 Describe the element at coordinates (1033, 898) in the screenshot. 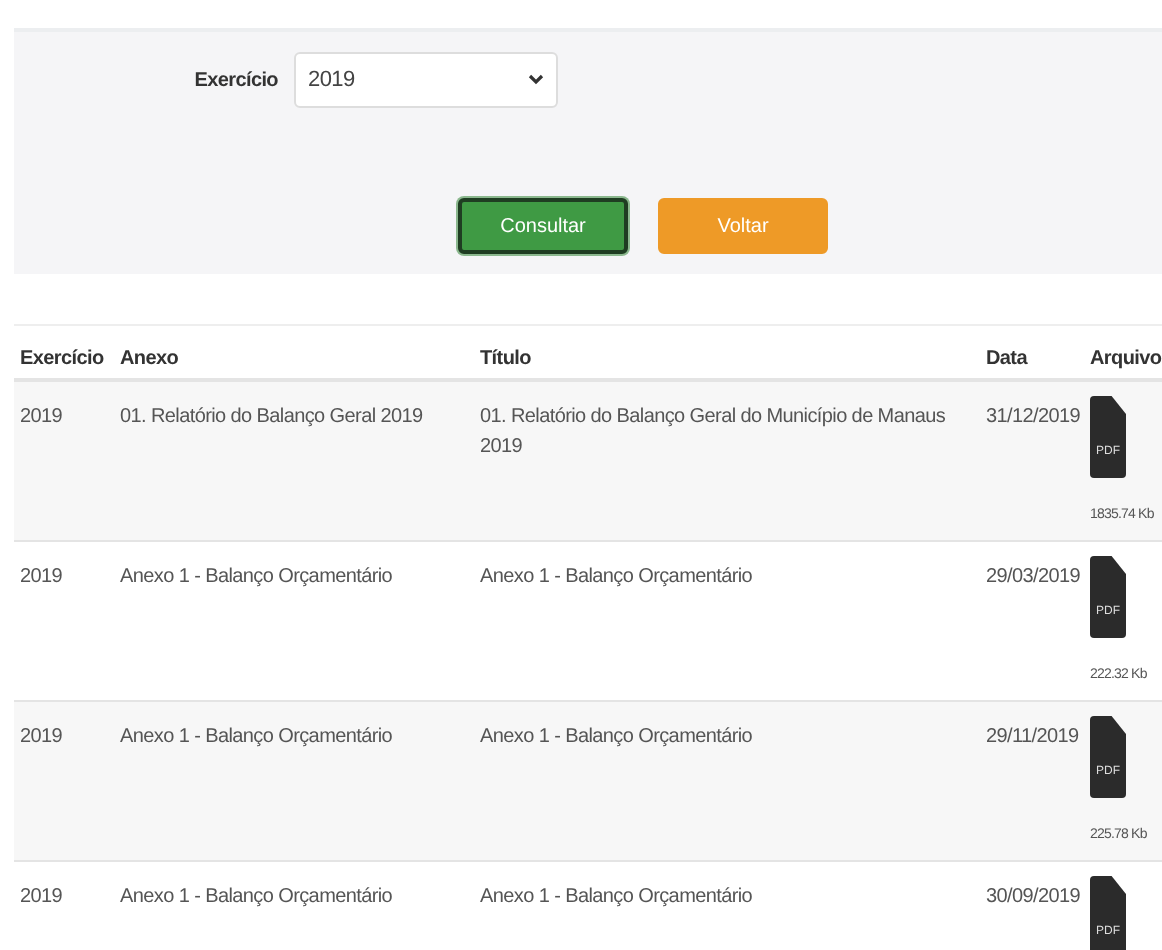

I see `table-cell-text: 30/09/2019` at that location.